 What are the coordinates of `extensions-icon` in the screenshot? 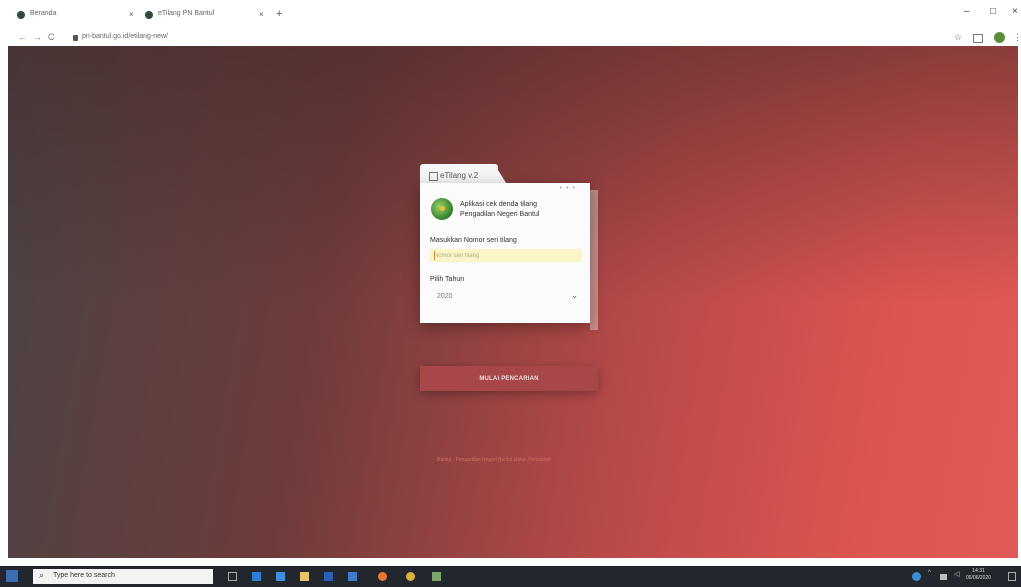 It's located at (978, 38).